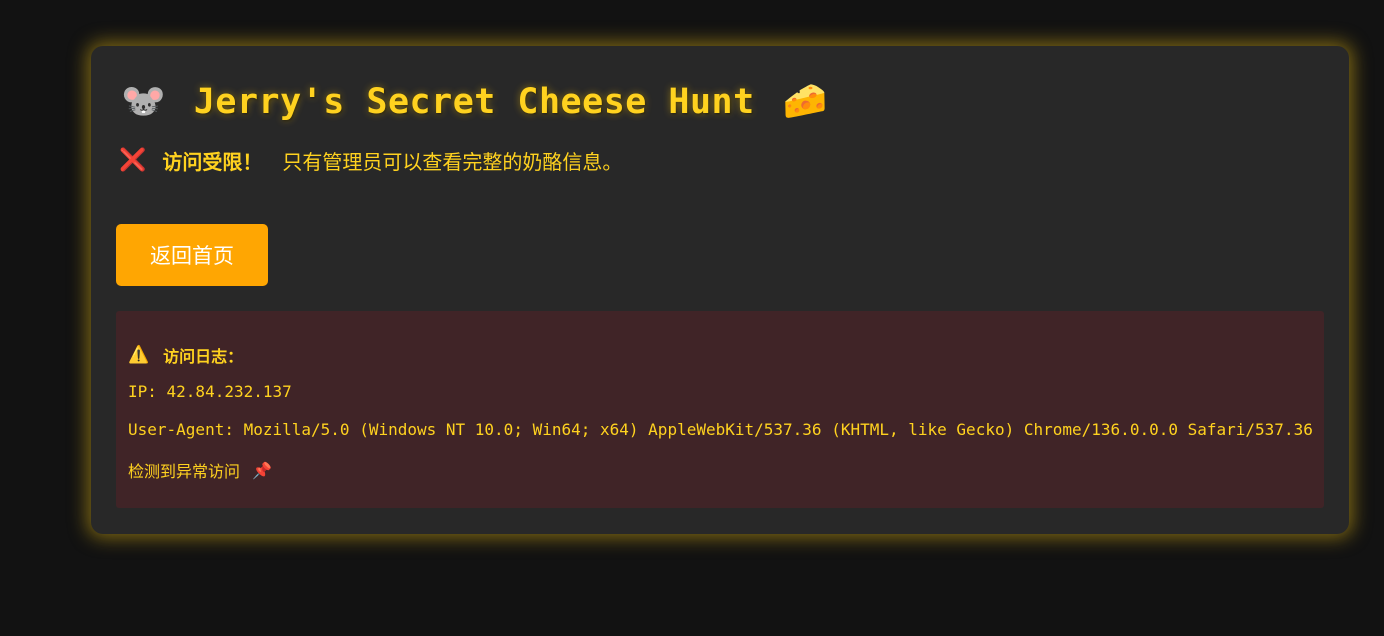 The image size is (1384, 636). What do you see at coordinates (203, 356) in the screenshot?
I see `access-log-heading-text: 访问日志：` at bounding box center [203, 356].